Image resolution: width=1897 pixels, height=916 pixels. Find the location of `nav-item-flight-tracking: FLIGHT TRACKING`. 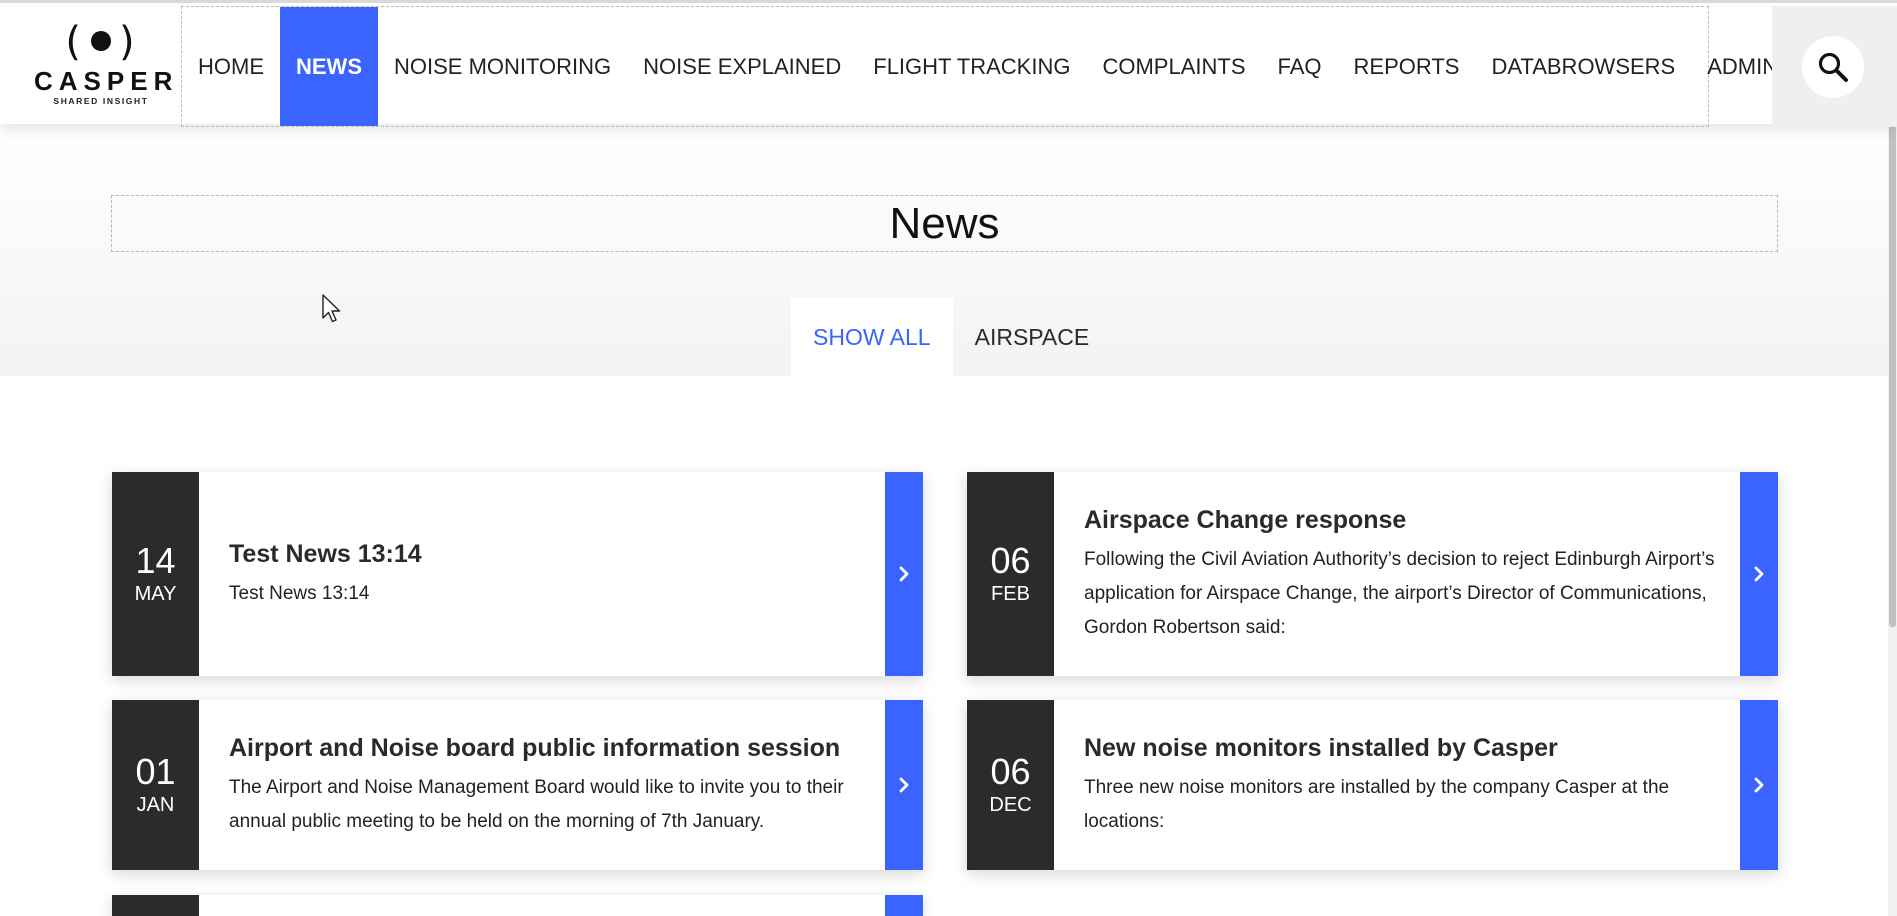

nav-item-flight-tracking: FLIGHT TRACKING is located at coordinates (971, 66).